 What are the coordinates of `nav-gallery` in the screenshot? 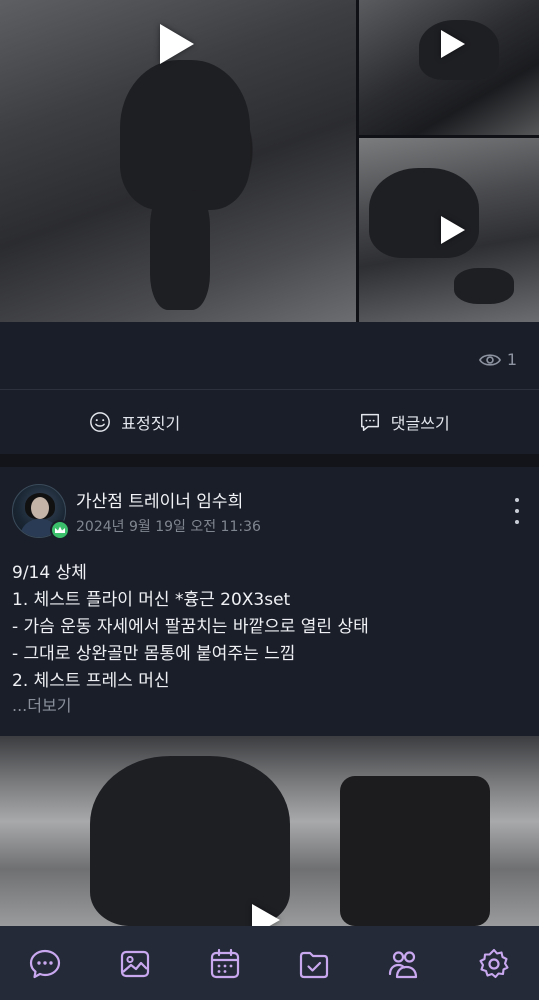 It's located at (135, 964).